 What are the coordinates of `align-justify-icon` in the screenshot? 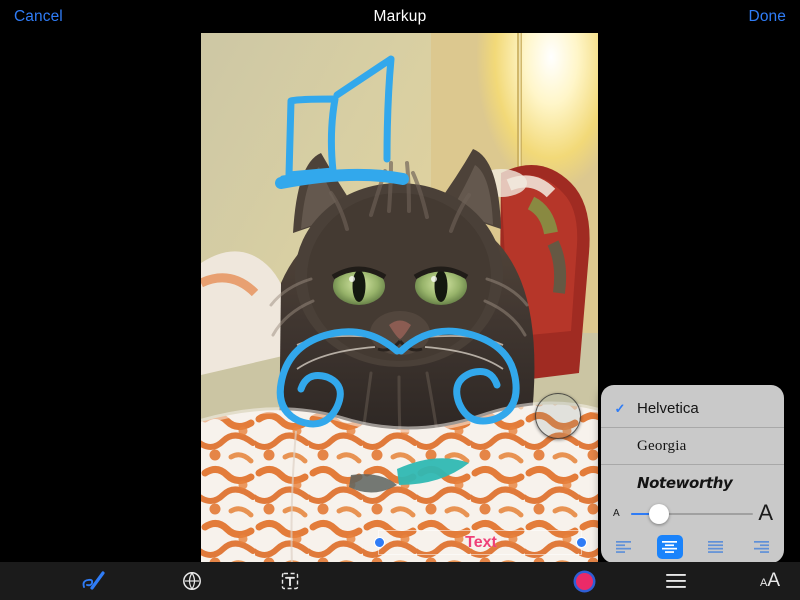 It's located at (715, 547).